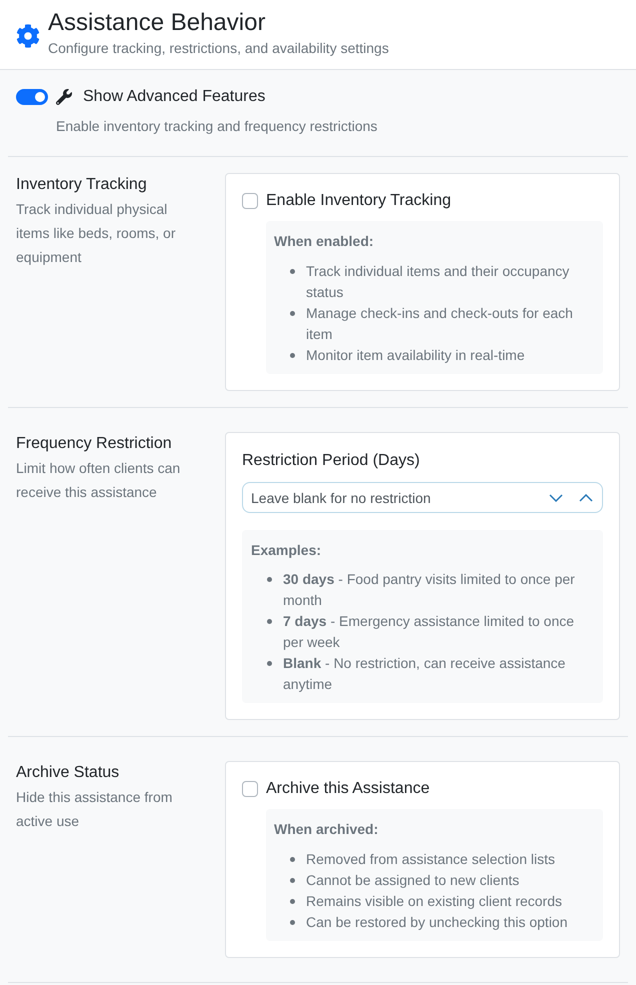 Image resolution: width=636 pixels, height=985 pixels. I want to click on page-subtitle: Configure tracking, restrictions, and availability settings, so click(218, 48).